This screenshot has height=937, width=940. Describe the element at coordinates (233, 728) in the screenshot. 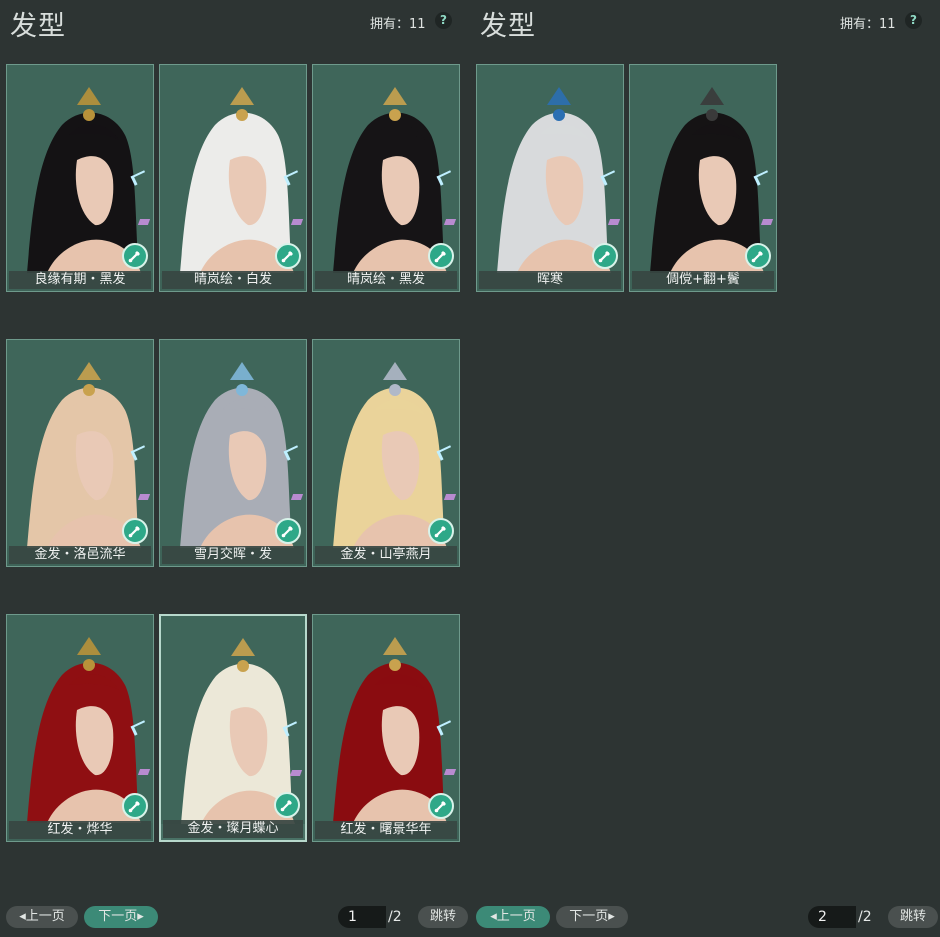

I see `hairstyle-card: 金发・璨月蝶心` at that location.